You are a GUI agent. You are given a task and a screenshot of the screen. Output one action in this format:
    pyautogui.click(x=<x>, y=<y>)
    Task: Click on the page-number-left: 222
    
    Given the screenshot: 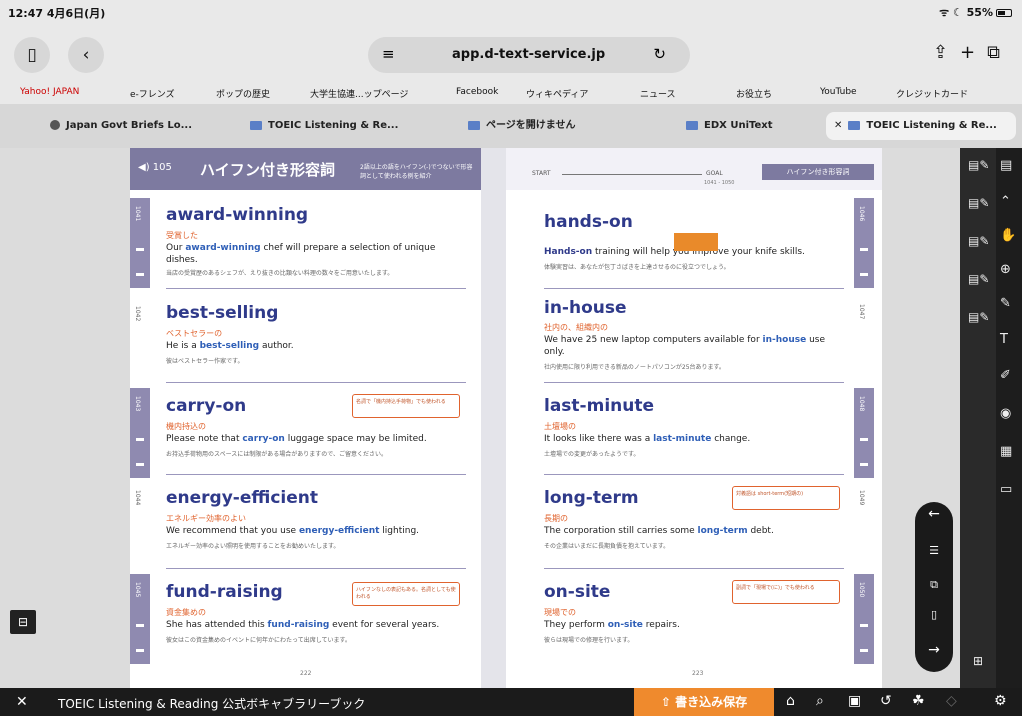 What is the action you would take?
    pyautogui.click(x=306, y=673)
    